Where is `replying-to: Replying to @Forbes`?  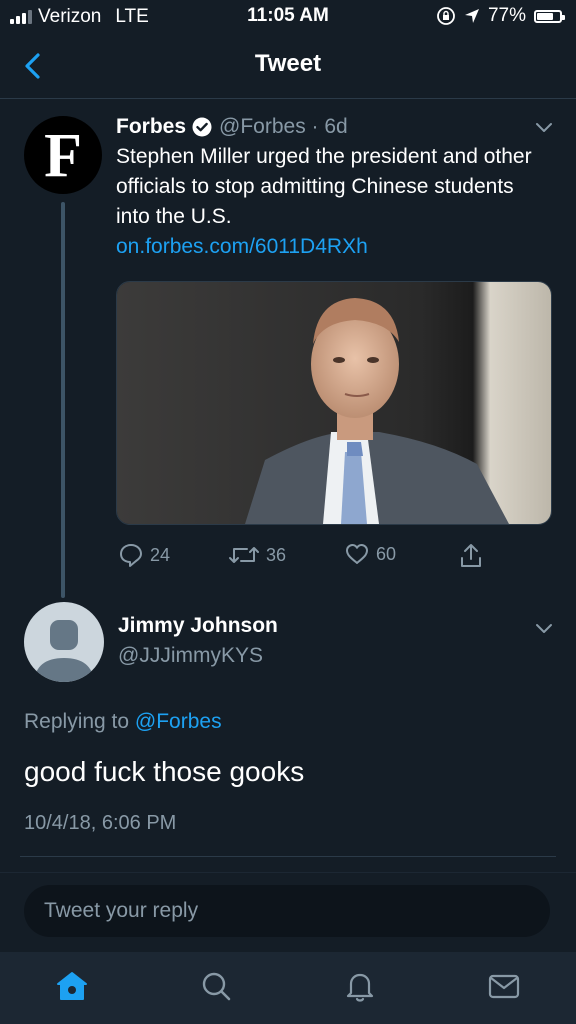
replying-to: Replying to @Forbes is located at coordinates (123, 722).